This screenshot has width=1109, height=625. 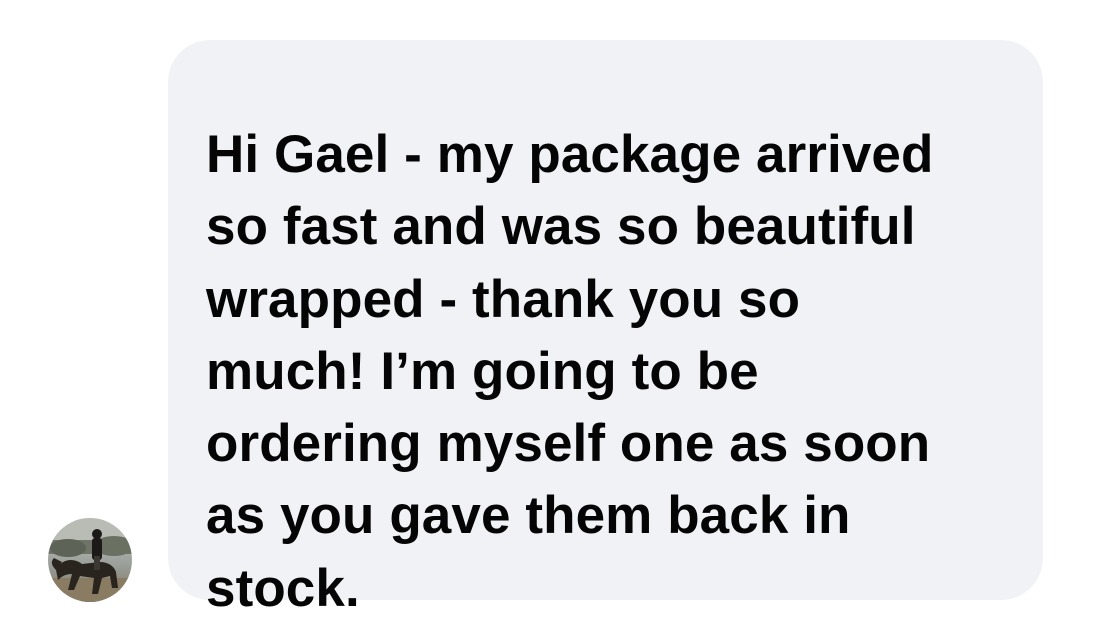 I want to click on sender-avatar, so click(x=90, y=560).